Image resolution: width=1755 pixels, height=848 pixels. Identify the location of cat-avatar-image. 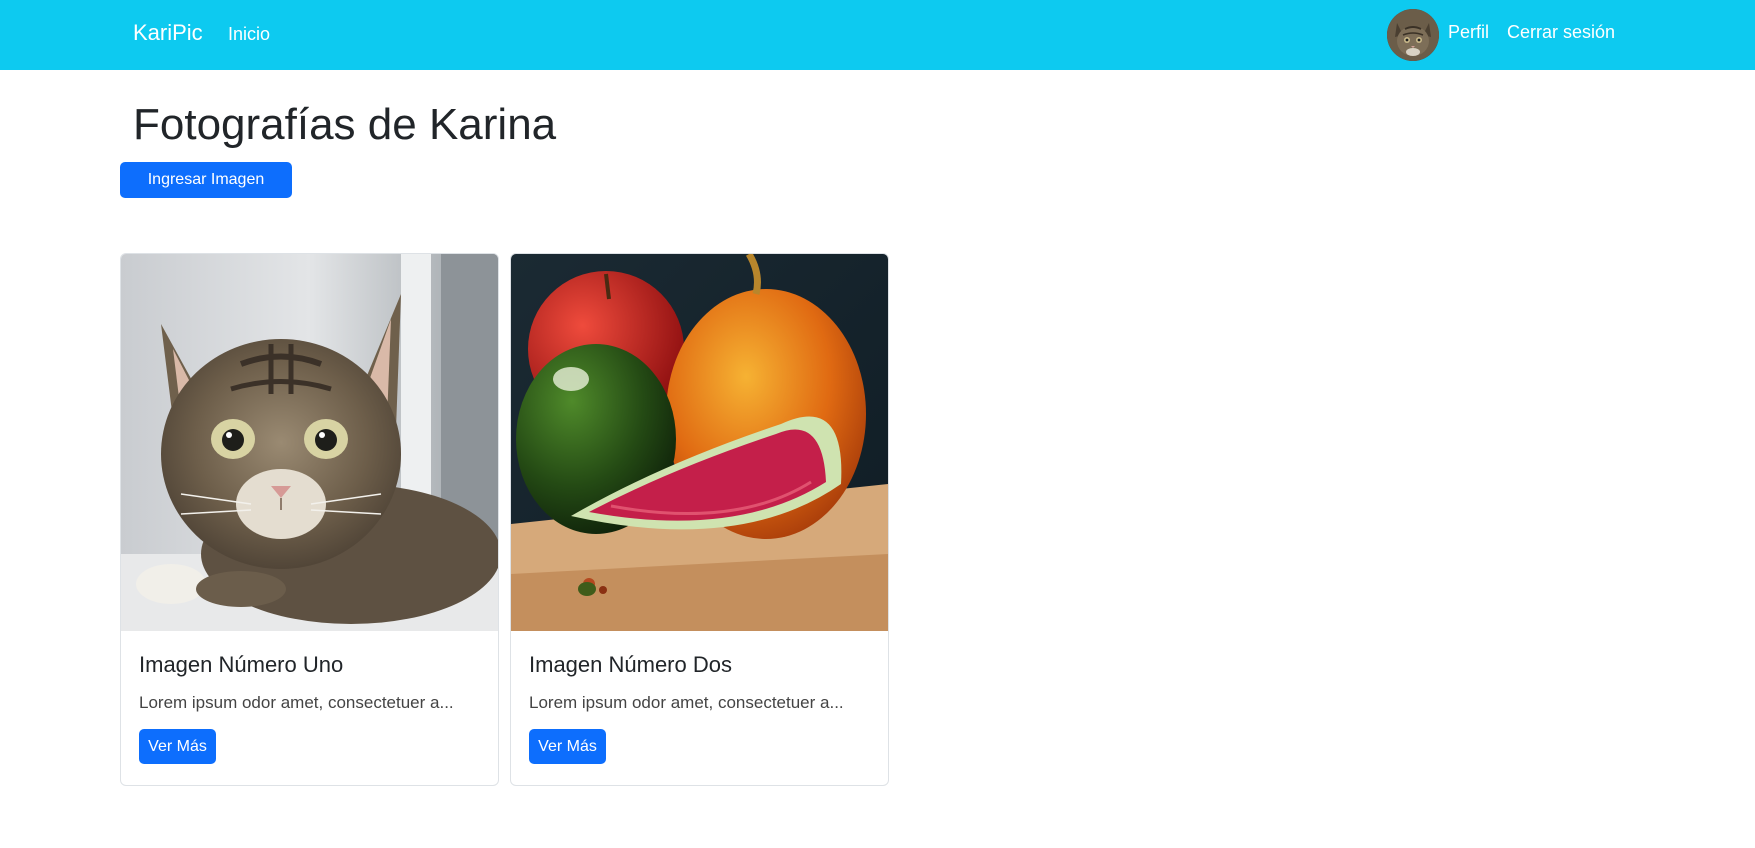
(1413, 35).